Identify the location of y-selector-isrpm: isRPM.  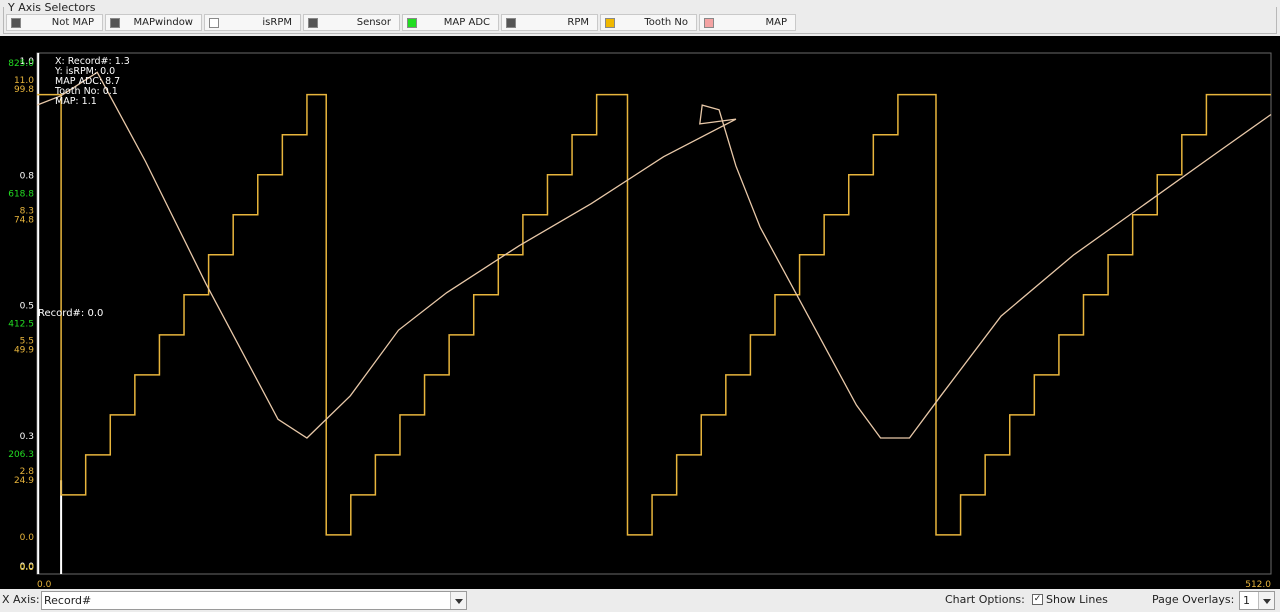
(252, 22).